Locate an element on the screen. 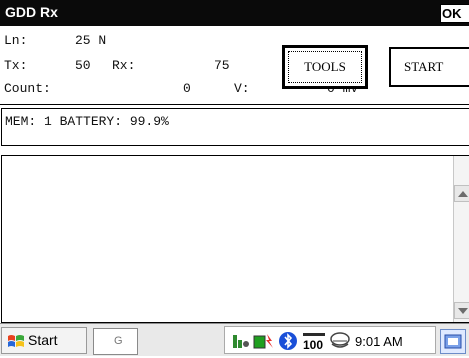 Image resolution: width=469 pixels, height=358 pixels. count-value: 0 is located at coordinates (187, 88).